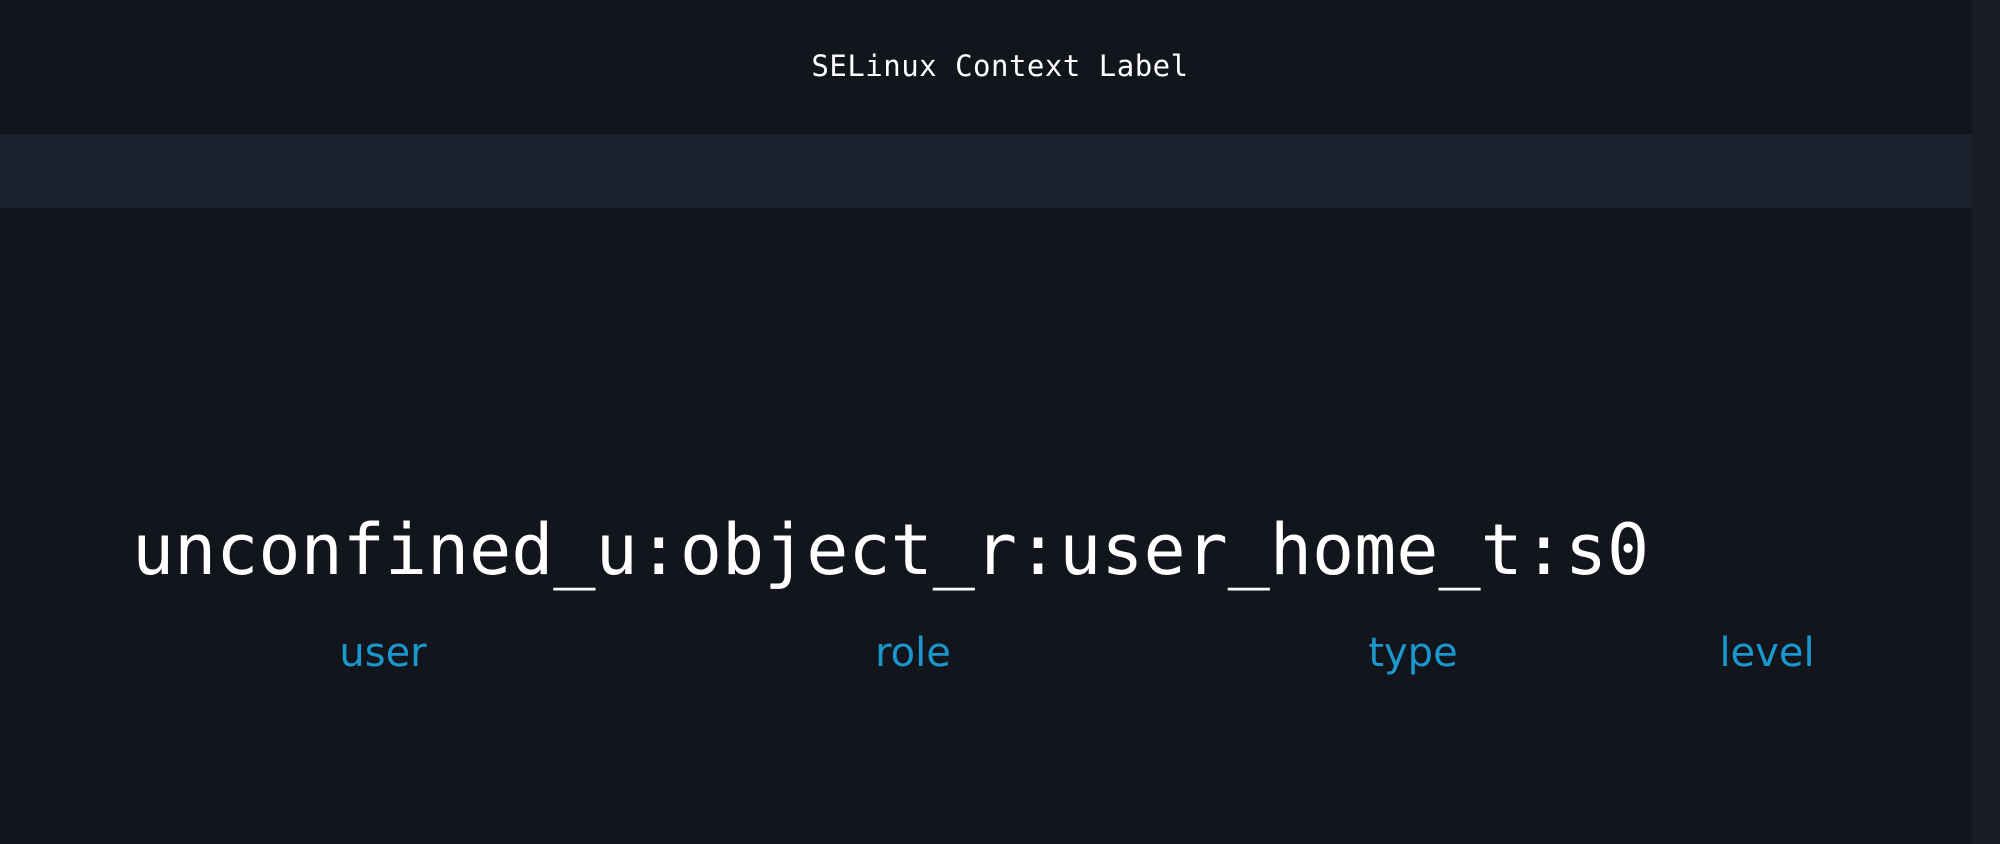 The width and height of the screenshot is (2000, 844). I want to click on field-label-type: type, so click(1413, 653).